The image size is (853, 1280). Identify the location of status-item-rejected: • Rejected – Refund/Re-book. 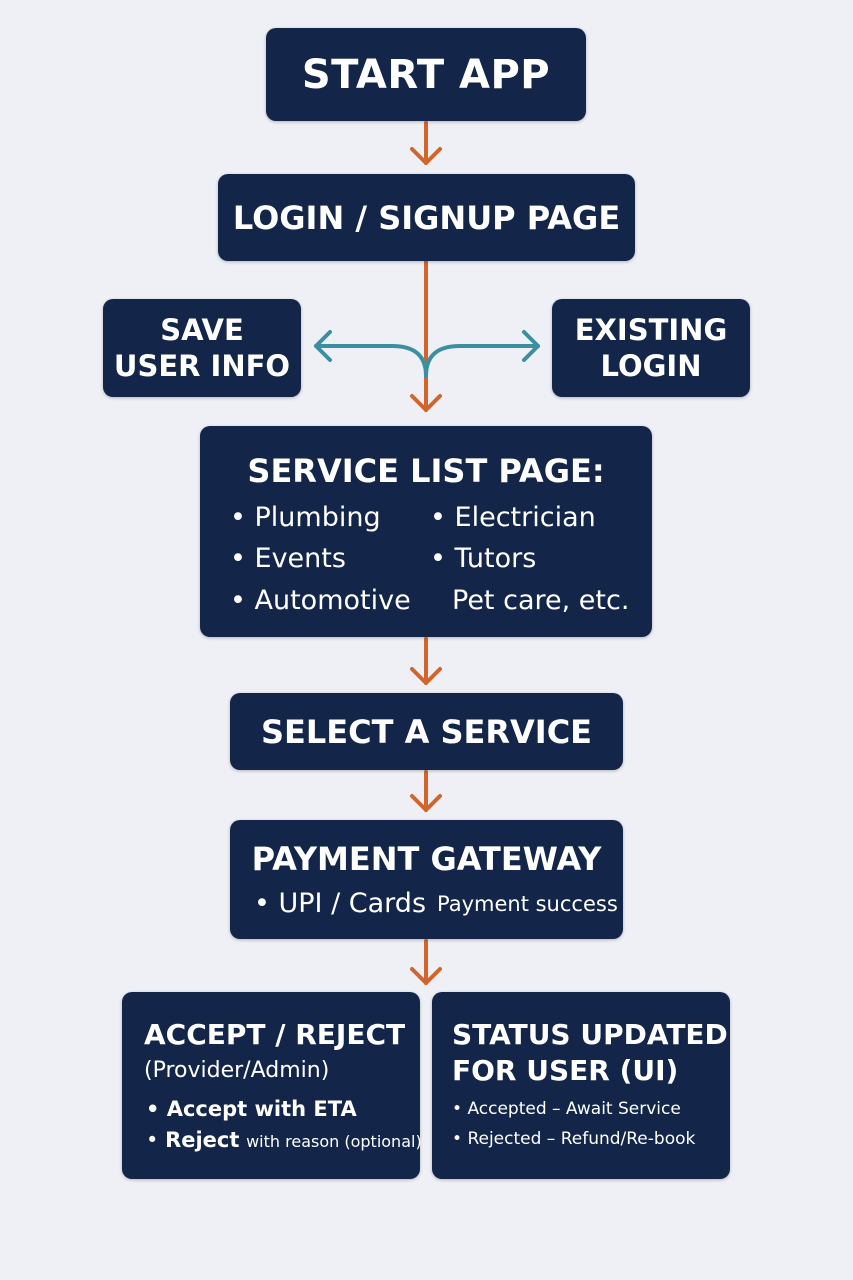
(574, 1139).